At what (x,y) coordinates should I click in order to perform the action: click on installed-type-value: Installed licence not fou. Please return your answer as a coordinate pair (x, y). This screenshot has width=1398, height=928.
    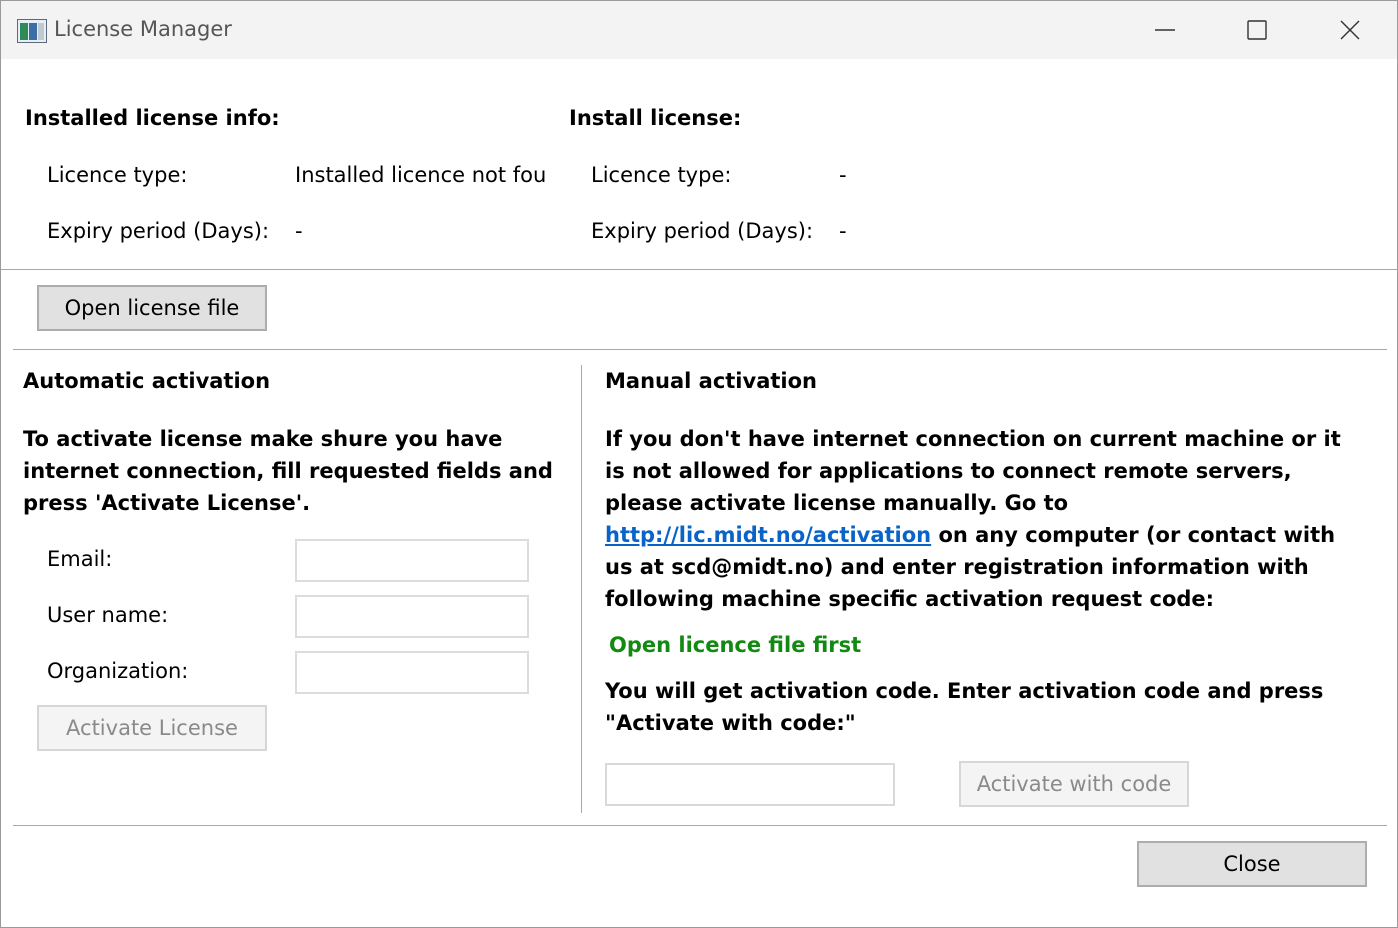
    Looking at the image, I should click on (421, 175).